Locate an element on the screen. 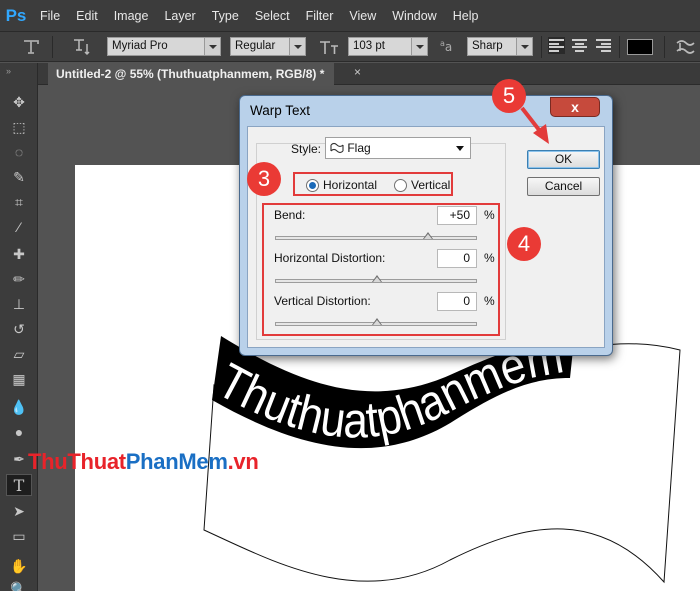 The width and height of the screenshot is (700, 591). style-select: Flag is located at coordinates (398, 148).